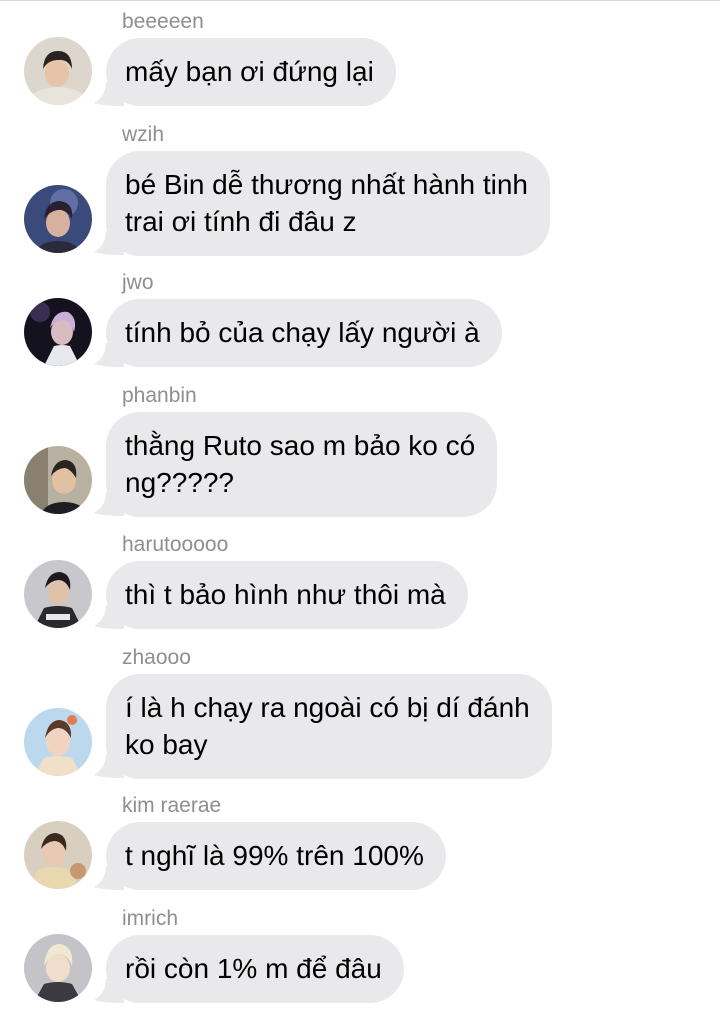  What do you see at coordinates (287, 595) in the screenshot?
I see `message-bubble: thì t bảo hình như thôi mà` at bounding box center [287, 595].